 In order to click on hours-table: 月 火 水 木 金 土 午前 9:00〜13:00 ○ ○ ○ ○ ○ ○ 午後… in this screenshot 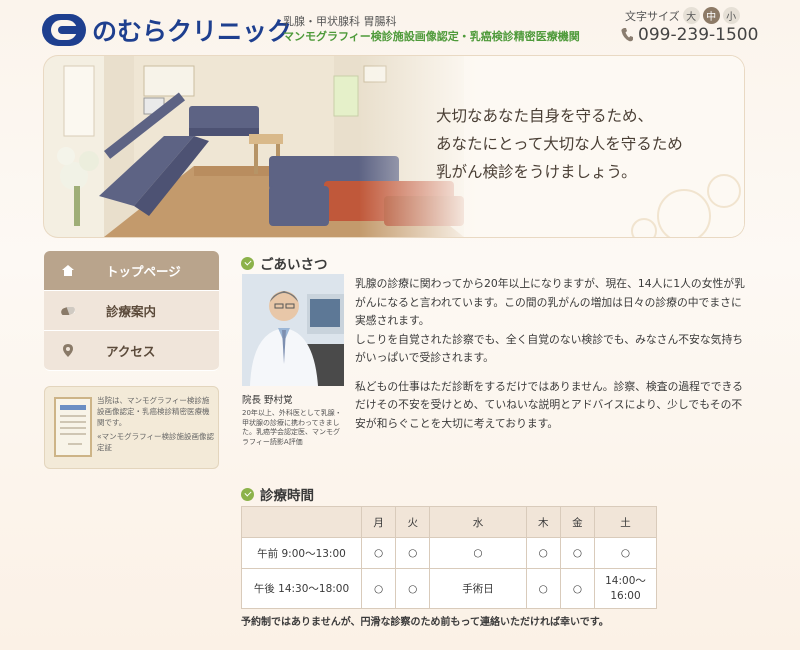, I will do `click(449, 557)`.